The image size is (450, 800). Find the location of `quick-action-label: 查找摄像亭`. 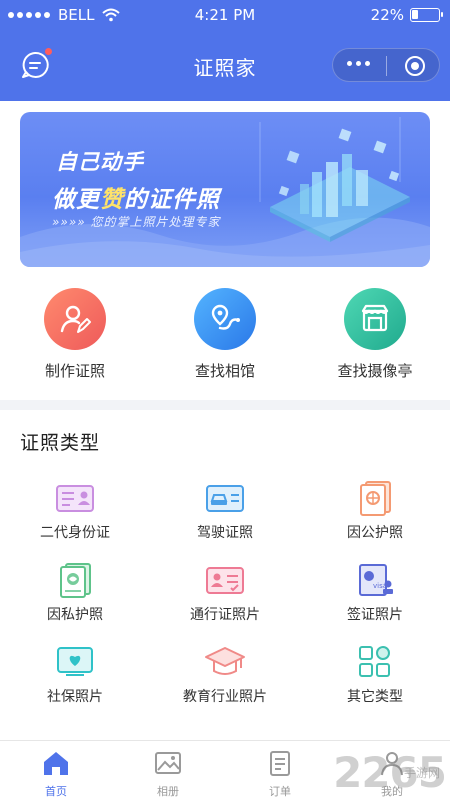

quick-action-label: 查找摄像亭 is located at coordinates (375, 371).